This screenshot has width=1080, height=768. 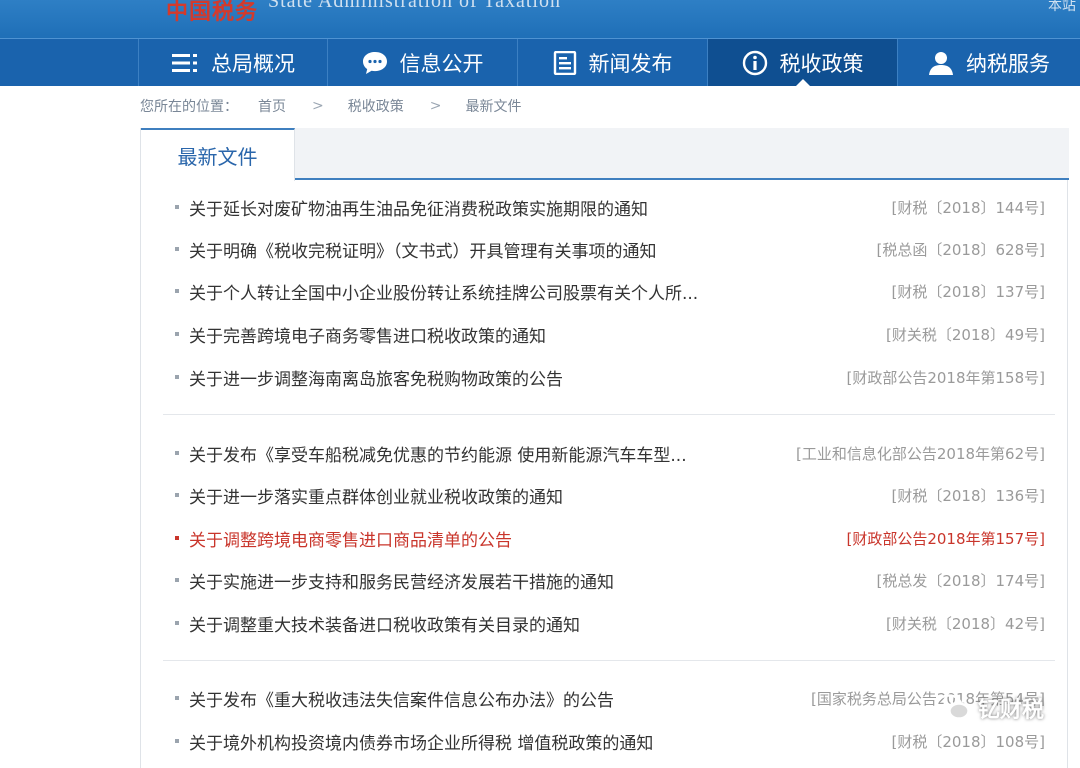 I want to click on document-title: 关于进一步调整海南离岛旅客免税购物政策的公告, so click(x=376, y=377).